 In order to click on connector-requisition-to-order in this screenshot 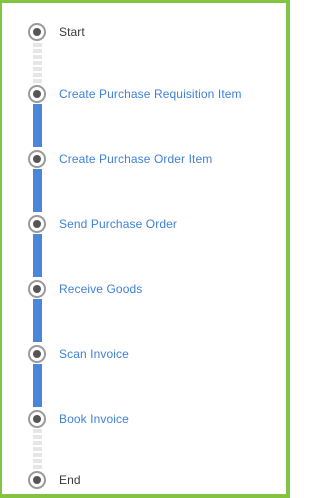, I will do `click(37, 125)`.